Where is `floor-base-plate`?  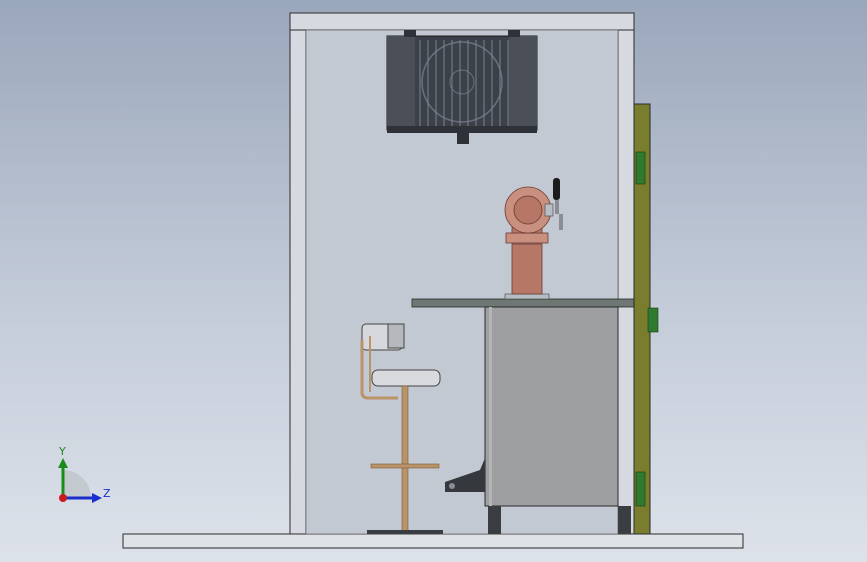 floor-base-plate is located at coordinates (433, 541).